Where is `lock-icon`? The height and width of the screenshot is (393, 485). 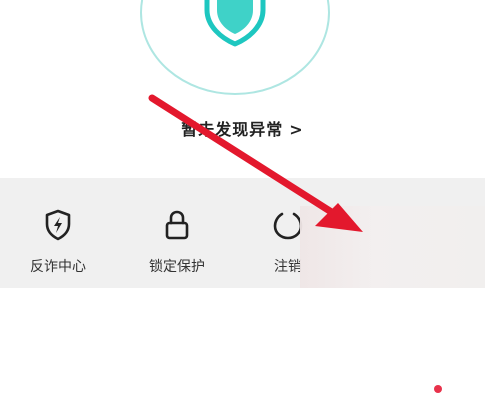 lock-icon is located at coordinates (177, 225).